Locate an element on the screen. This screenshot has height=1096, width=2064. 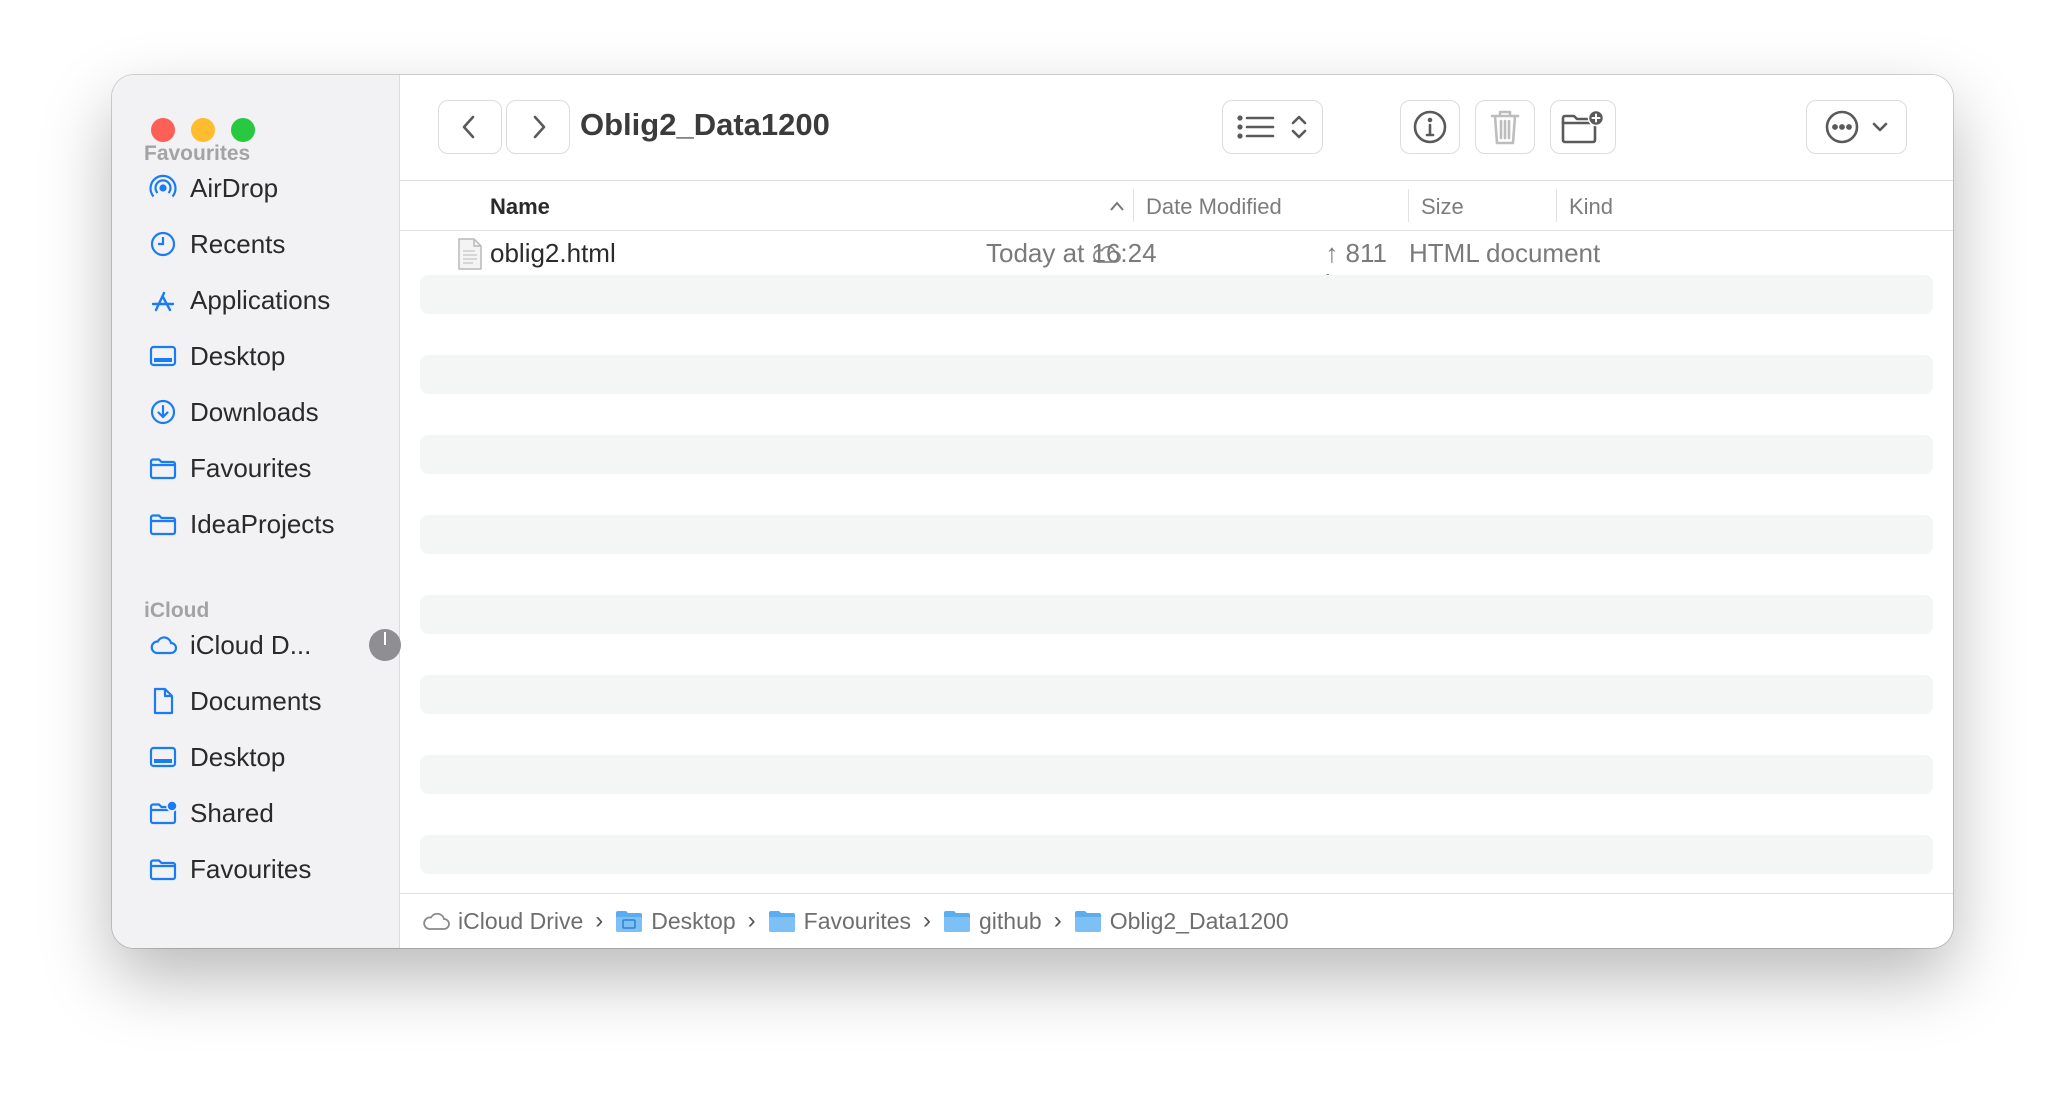
chevron-down-icon is located at coordinates (1879, 127).